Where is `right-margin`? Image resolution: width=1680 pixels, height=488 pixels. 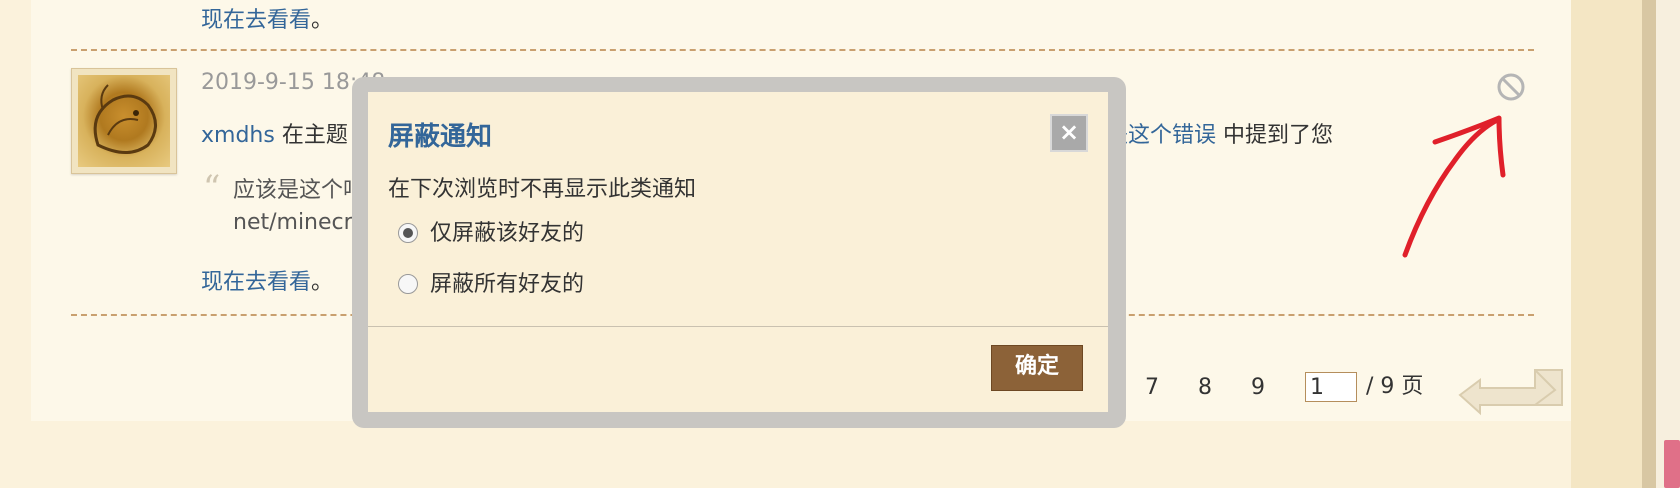
right-margin is located at coordinates (1606, 244).